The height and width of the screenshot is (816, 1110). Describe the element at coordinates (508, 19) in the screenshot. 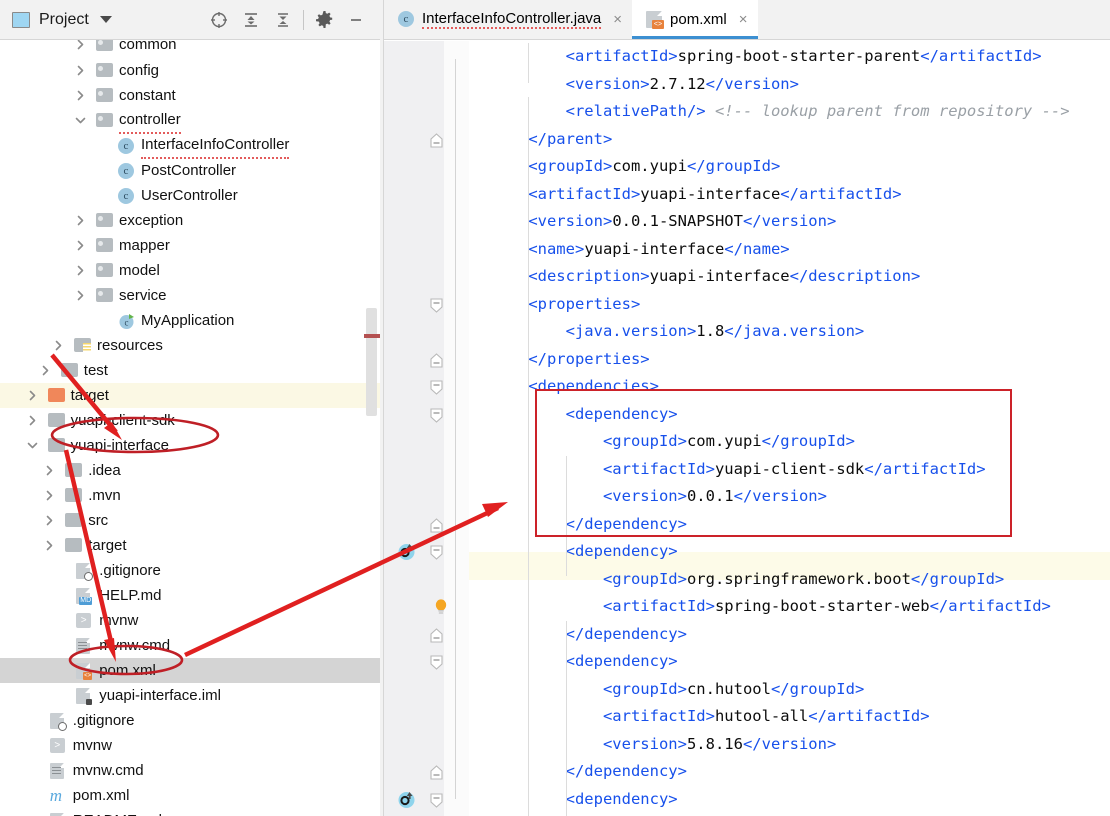

I see `editor-tab-interfaceinfocontroller-java: c InterfaceInfoController.java ×` at that location.